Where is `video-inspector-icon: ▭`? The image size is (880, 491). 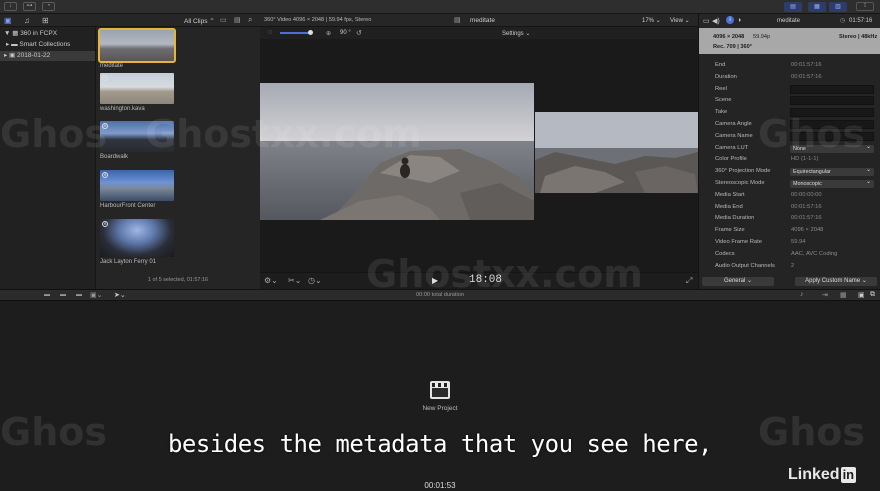
video-inspector-icon: ▭ is located at coordinates (706, 21).